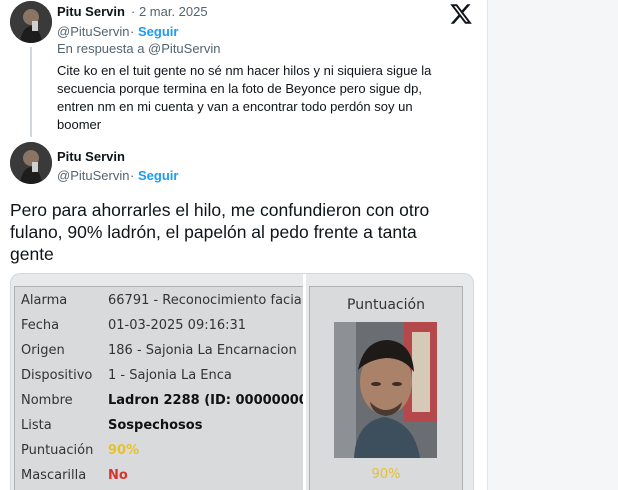 This screenshot has width=618, height=490. I want to click on row-label: Fecha, so click(40, 325).